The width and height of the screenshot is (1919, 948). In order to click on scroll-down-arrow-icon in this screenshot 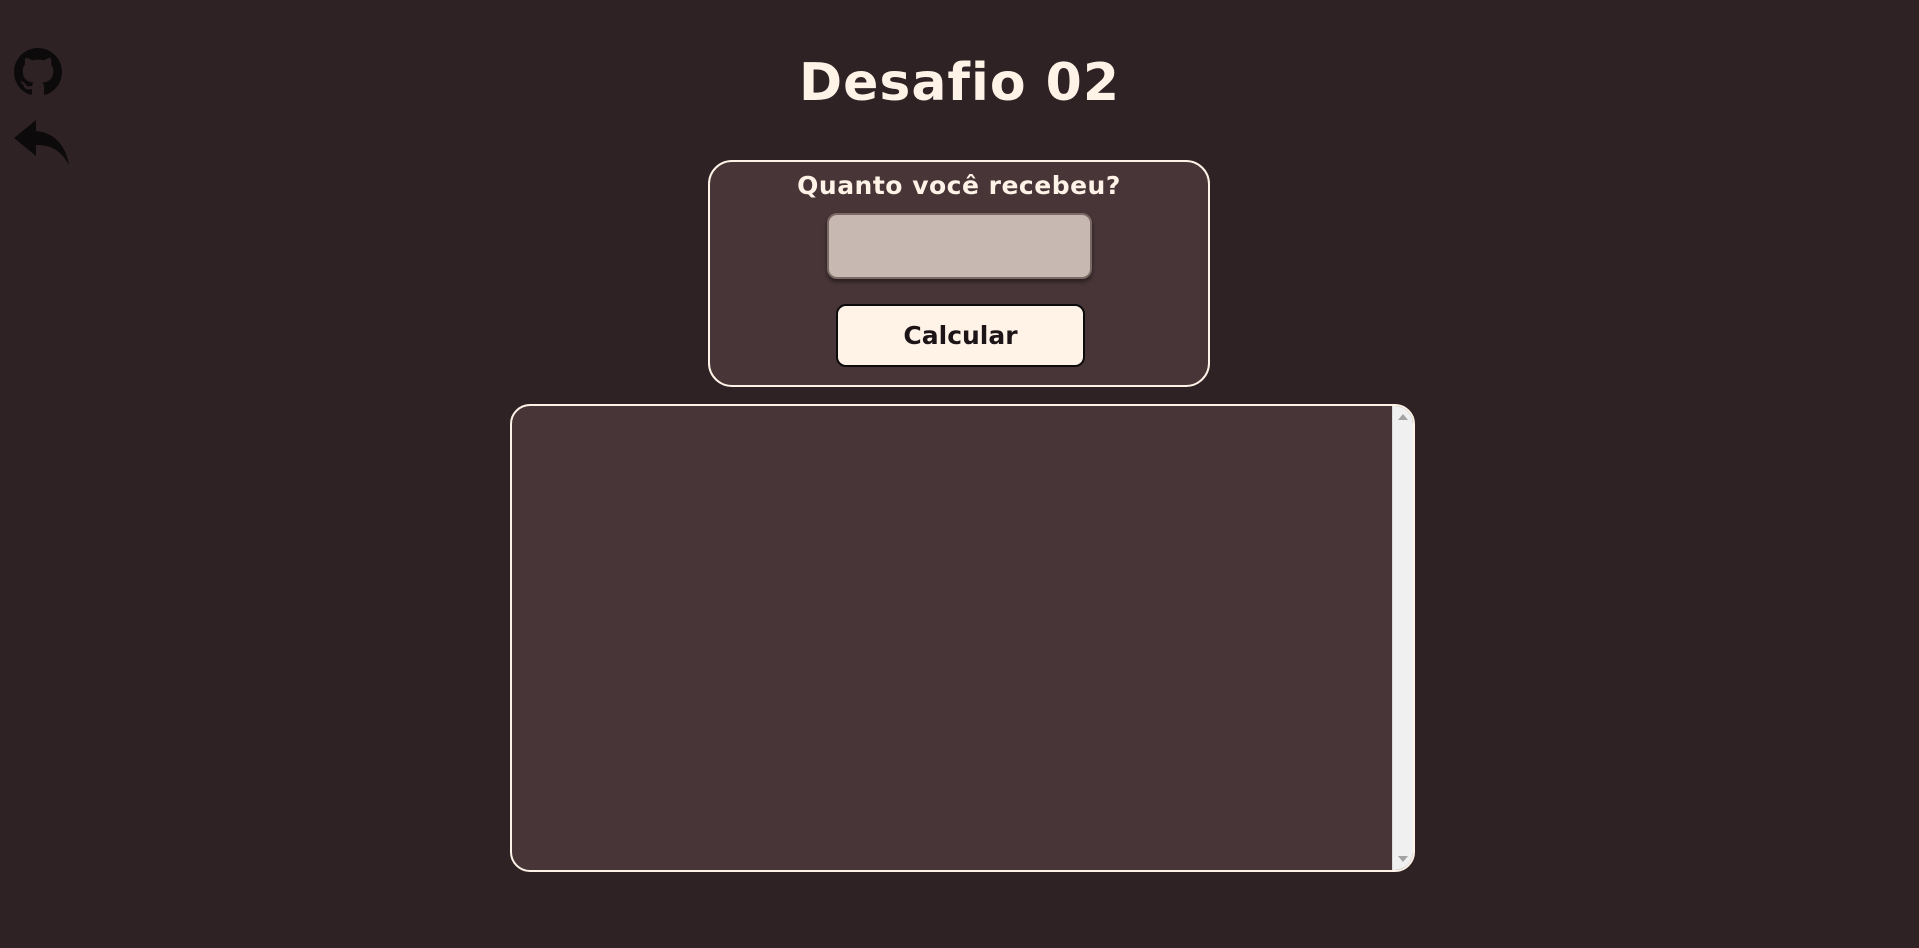, I will do `click(1403, 859)`.